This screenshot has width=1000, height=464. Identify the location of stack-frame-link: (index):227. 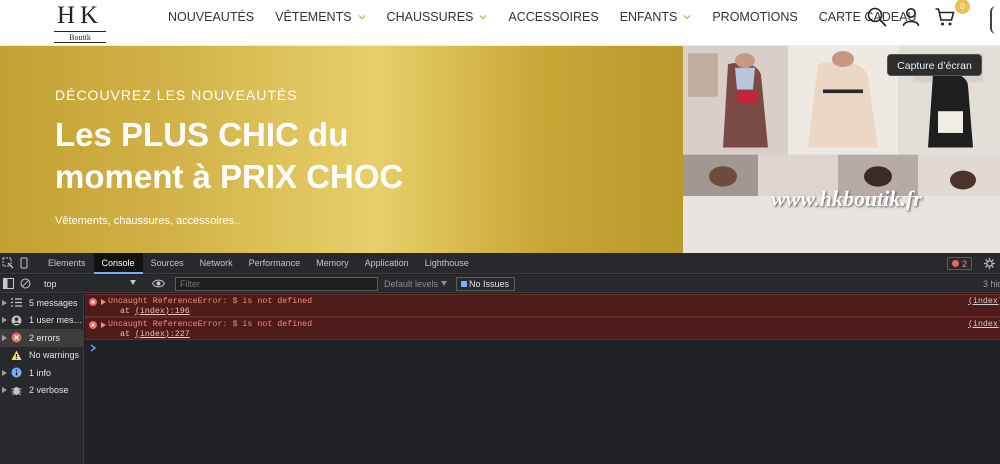
(162, 334).